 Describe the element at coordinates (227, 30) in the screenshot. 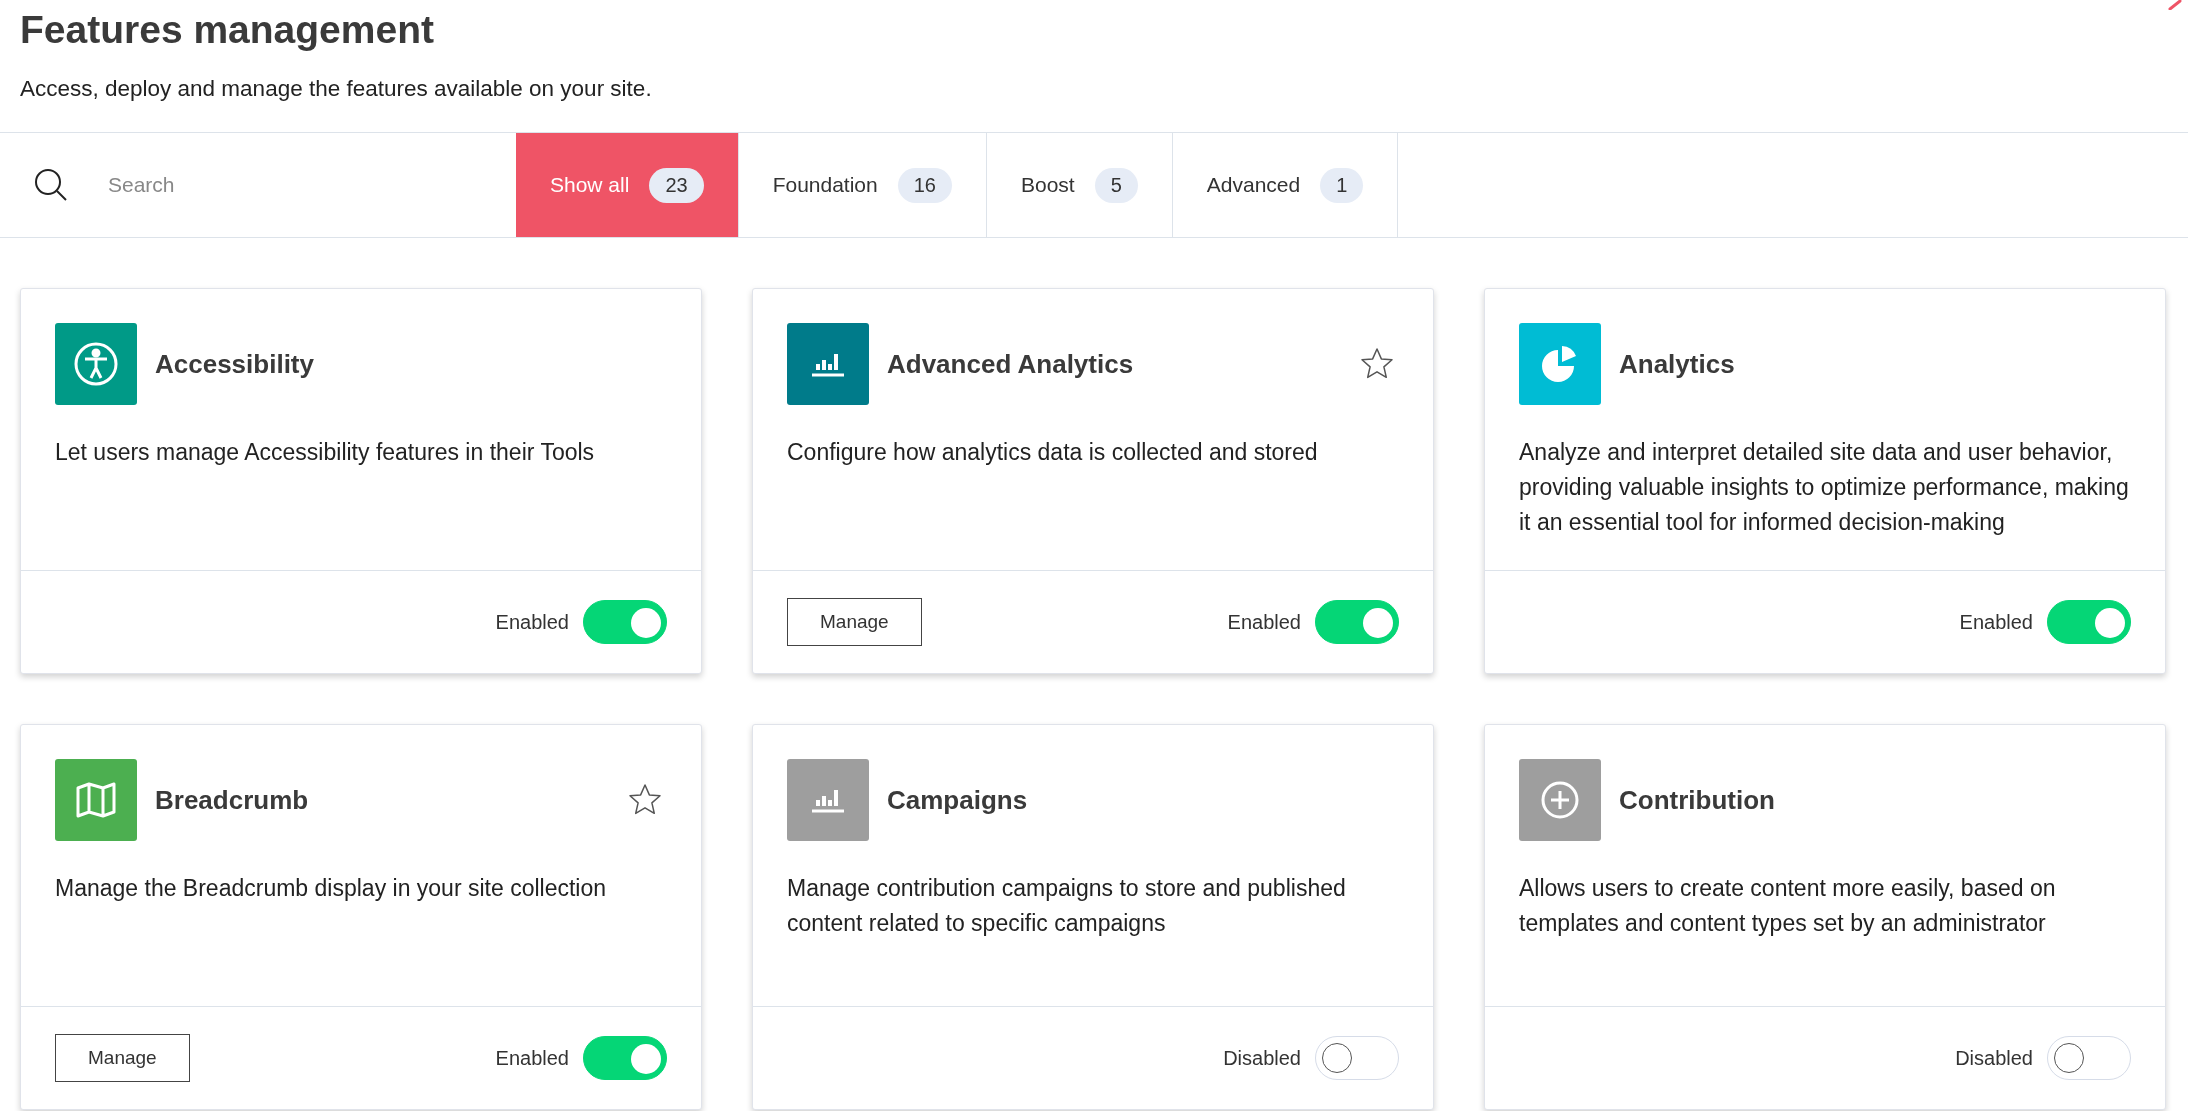

I see `page-title: Features management` at that location.